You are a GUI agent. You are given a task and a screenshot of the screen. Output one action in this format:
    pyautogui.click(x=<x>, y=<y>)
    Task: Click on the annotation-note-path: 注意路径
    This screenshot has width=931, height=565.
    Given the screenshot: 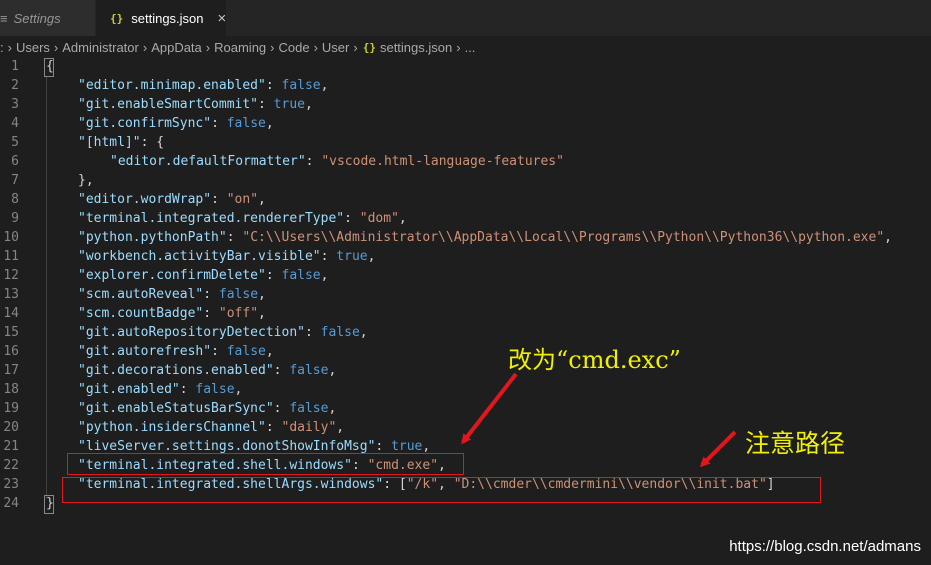 What is the action you would take?
    pyautogui.click(x=795, y=443)
    